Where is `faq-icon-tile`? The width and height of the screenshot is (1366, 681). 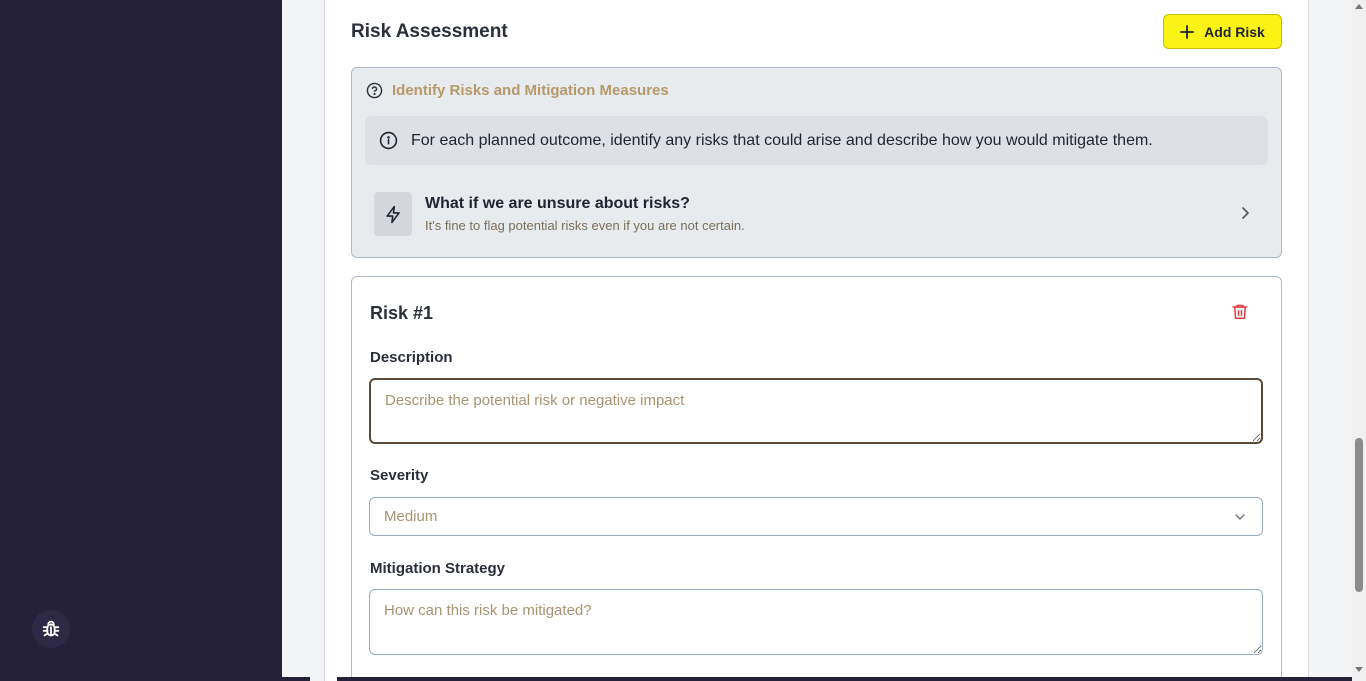
faq-icon-tile is located at coordinates (393, 214).